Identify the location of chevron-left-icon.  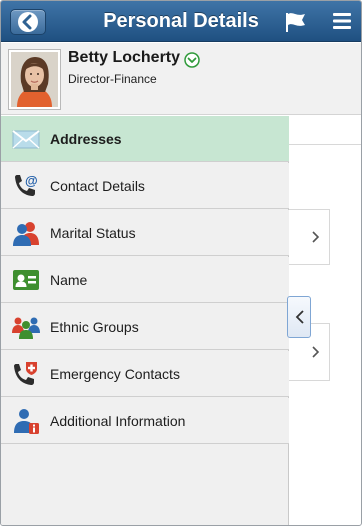
(299, 317).